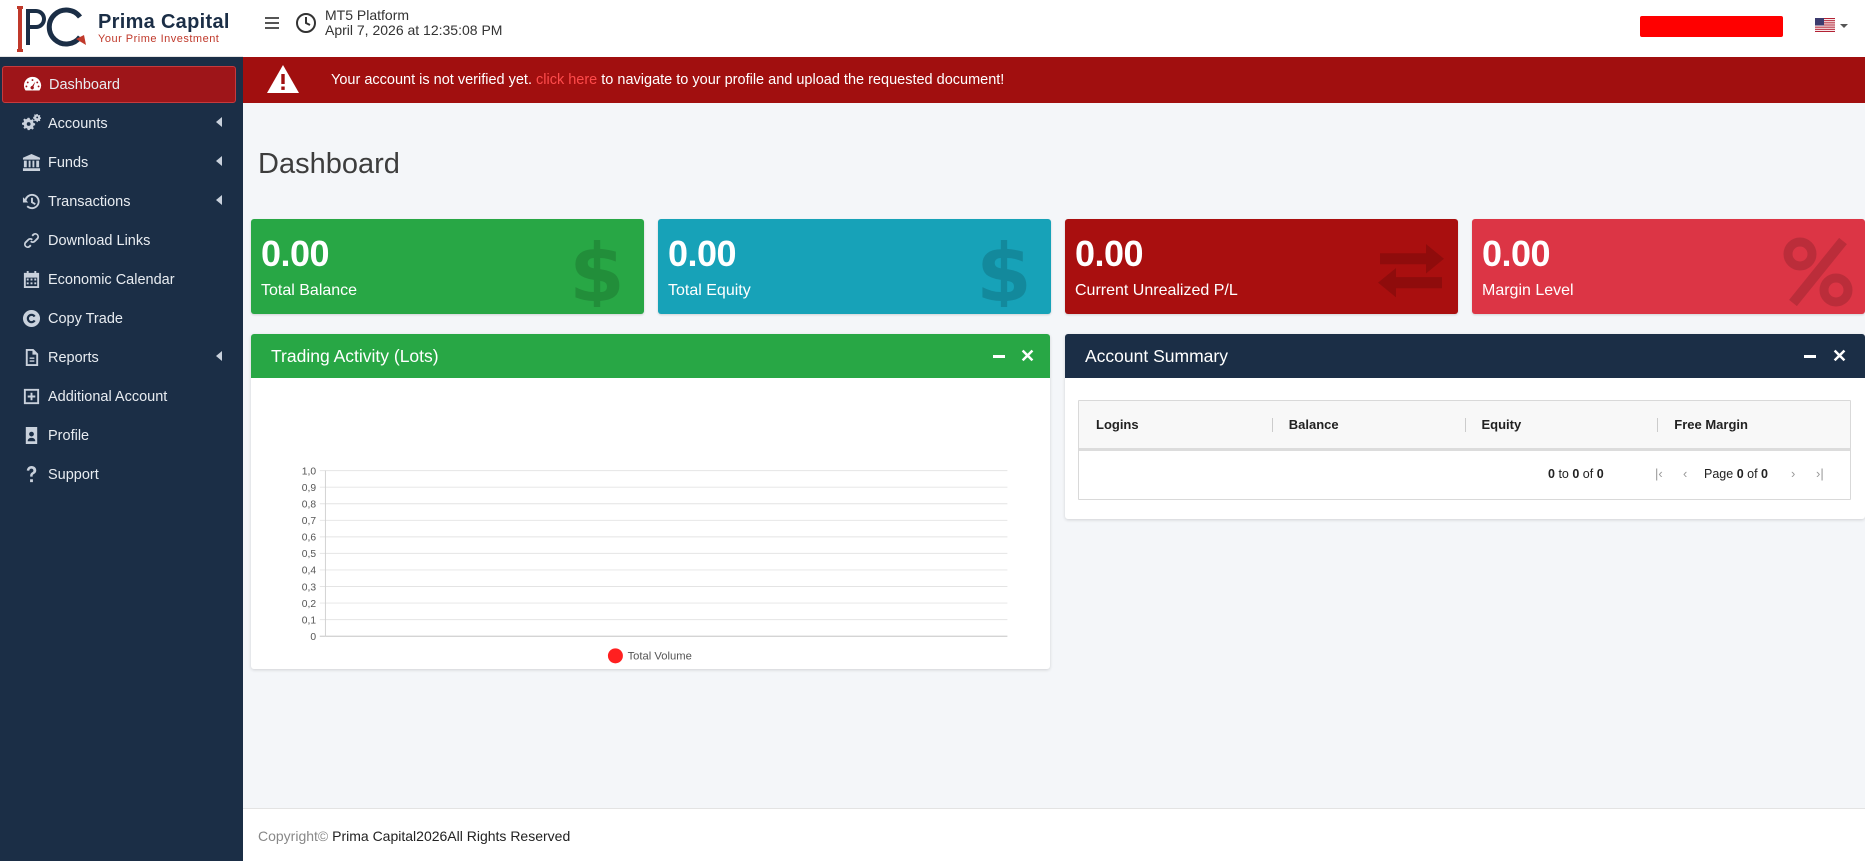  Describe the element at coordinates (1753, 424) in the screenshot. I see `column-header-free-margin: Free Margin` at that location.